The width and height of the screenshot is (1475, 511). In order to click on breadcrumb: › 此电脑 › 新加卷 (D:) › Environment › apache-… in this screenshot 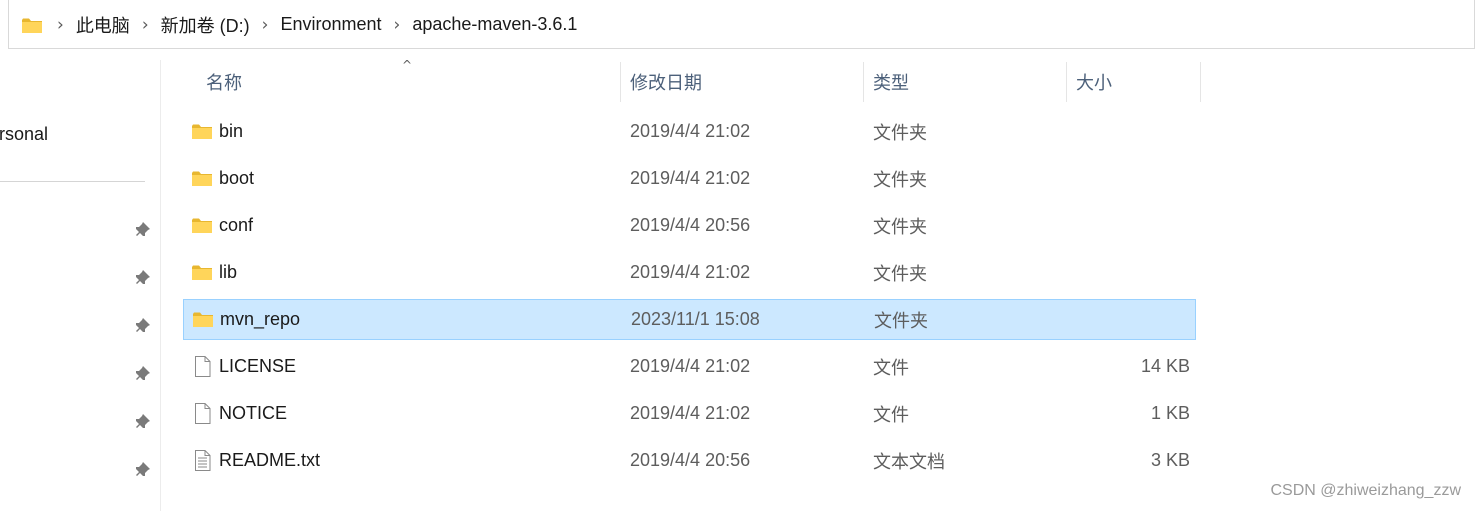, I will do `click(305, 24)`.